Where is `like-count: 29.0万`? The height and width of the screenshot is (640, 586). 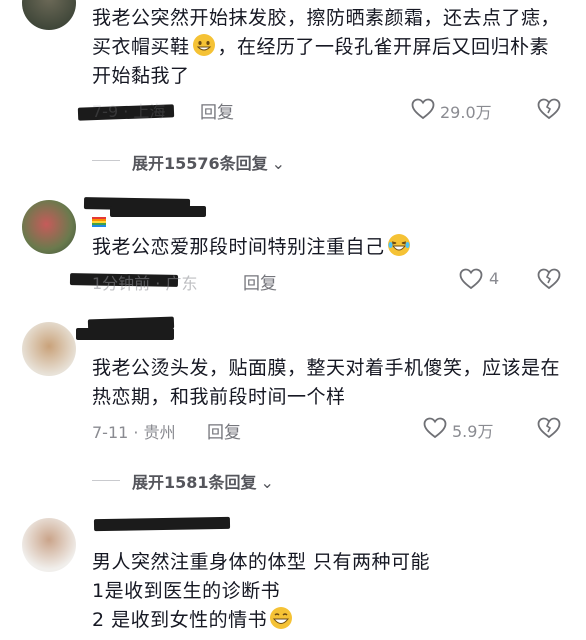 like-count: 29.0万 is located at coordinates (466, 112).